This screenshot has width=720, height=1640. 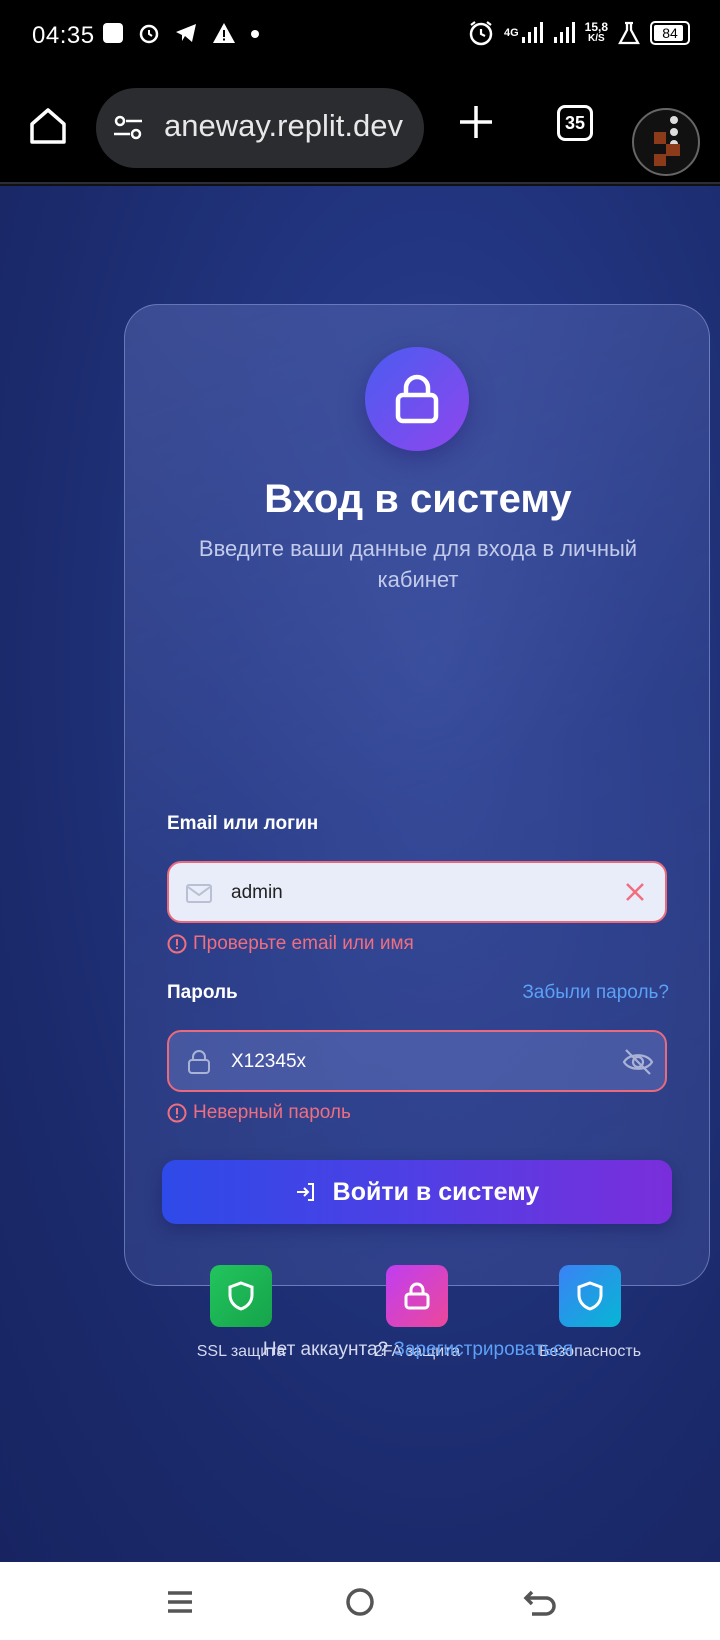 I want to click on password-label: Пароль, so click(x=202, y=992).